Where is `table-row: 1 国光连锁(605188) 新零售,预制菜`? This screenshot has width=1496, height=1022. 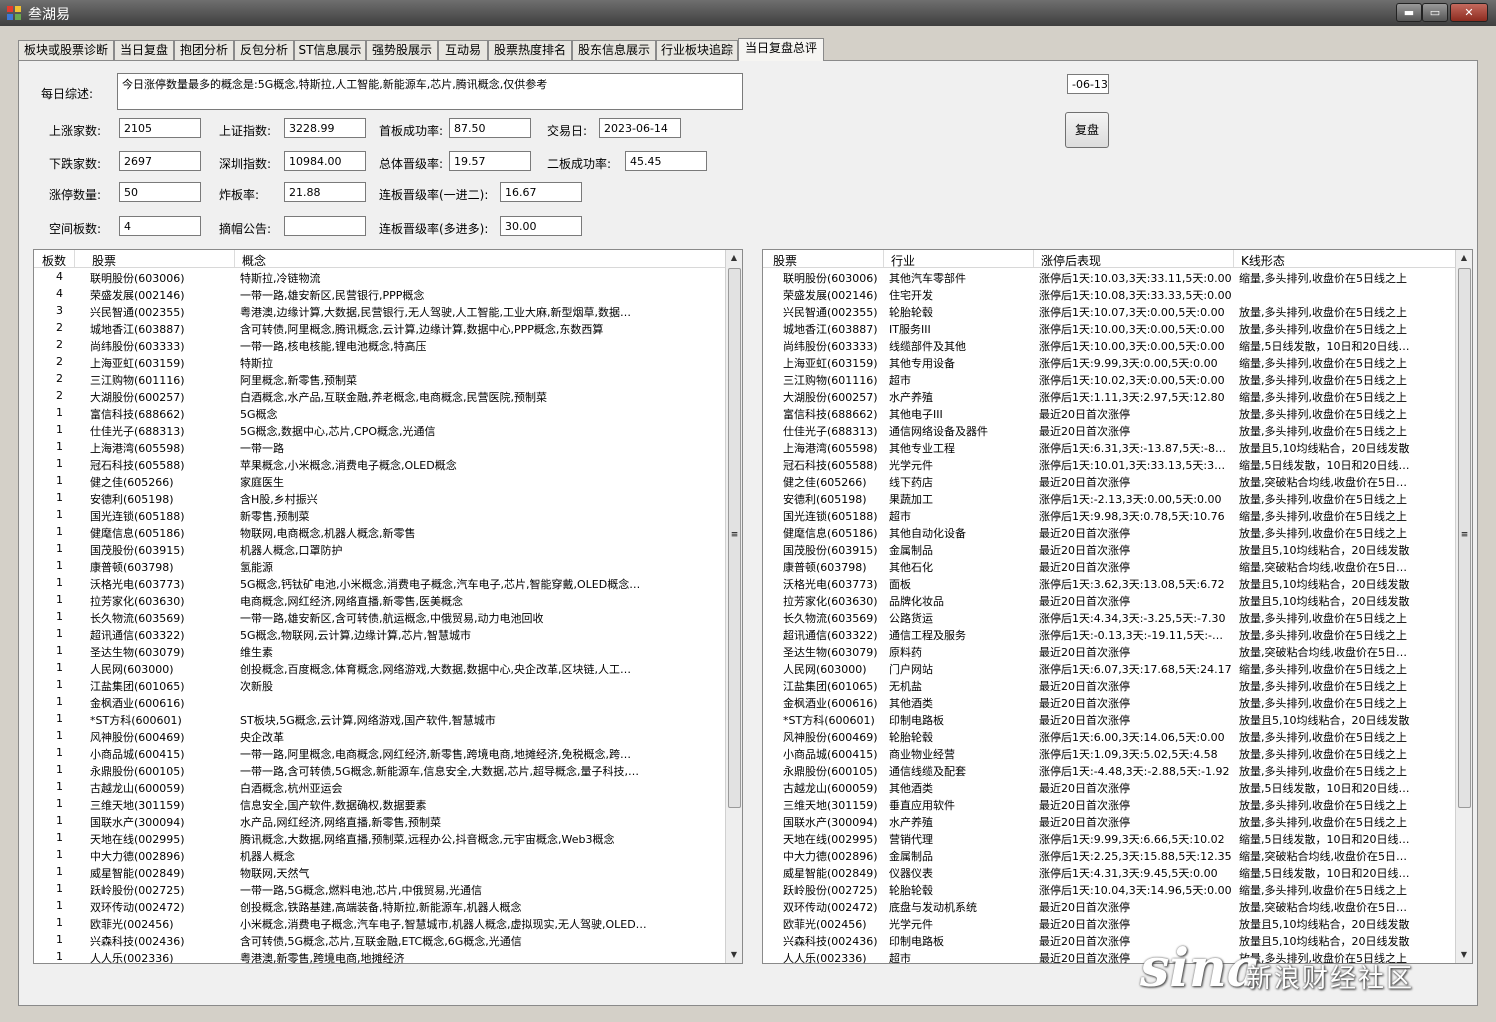 table-row: 1 国光连锁(605188) 新零售,预制菜 is located at coordinates (380, 514).